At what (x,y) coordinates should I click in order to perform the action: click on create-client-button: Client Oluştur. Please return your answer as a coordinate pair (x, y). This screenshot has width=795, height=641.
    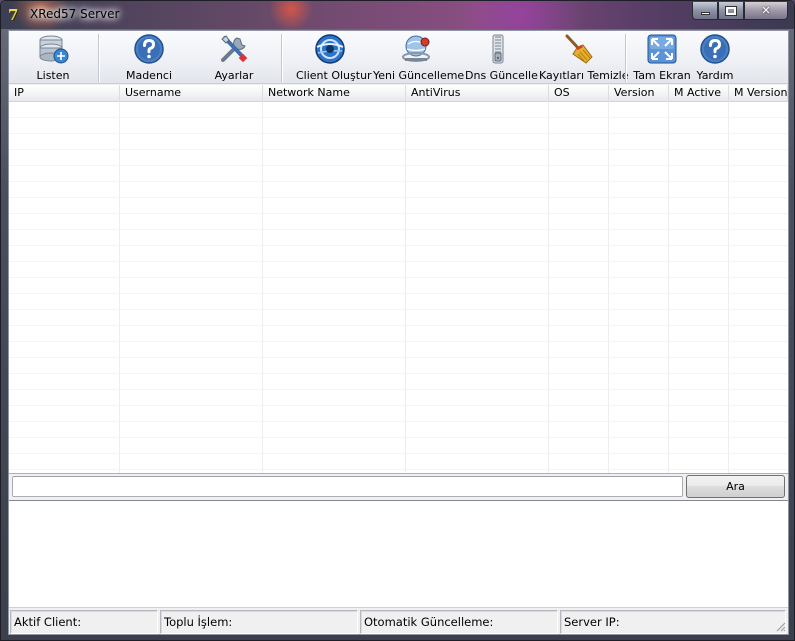
    Looking at the image, I should click on (334, 58).